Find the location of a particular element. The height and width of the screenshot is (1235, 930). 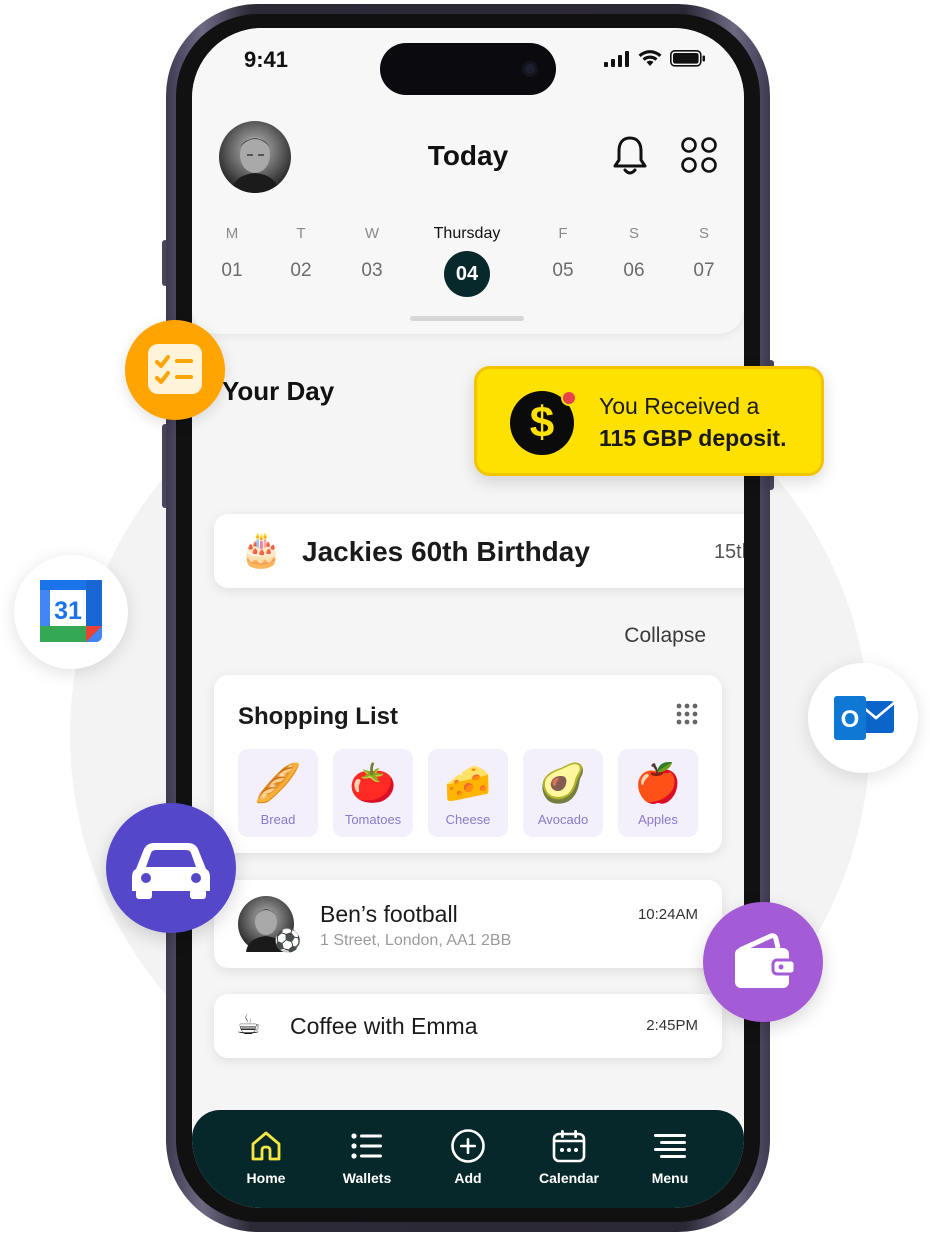

bell-icon is located at coordinates (630, 156).